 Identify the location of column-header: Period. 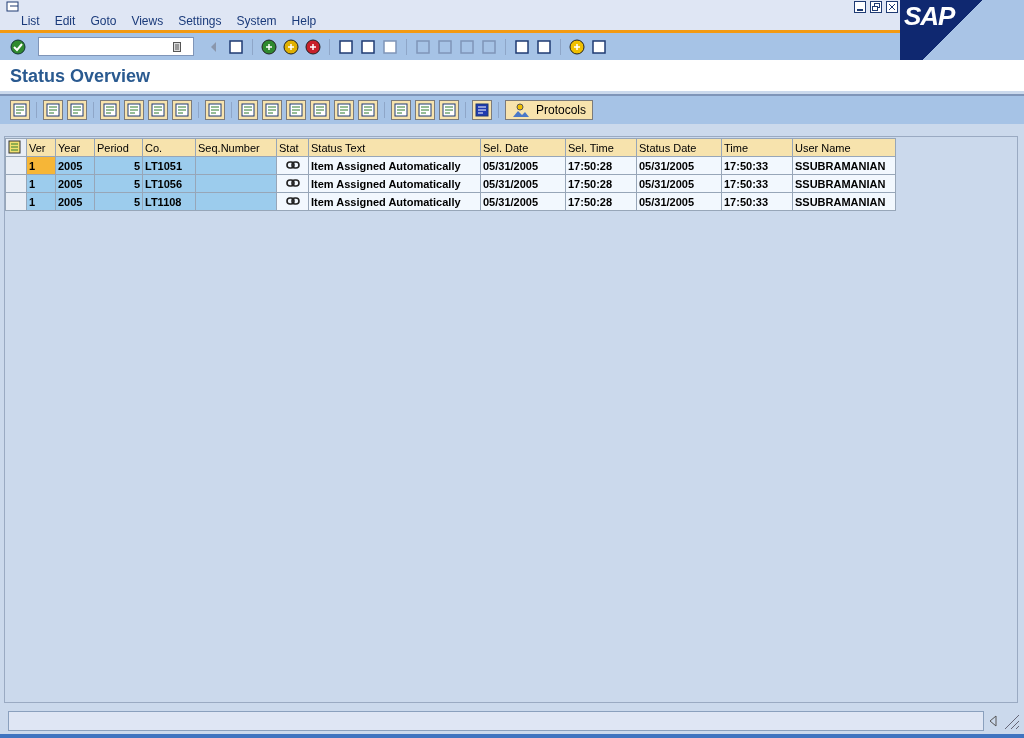
(118, 147).